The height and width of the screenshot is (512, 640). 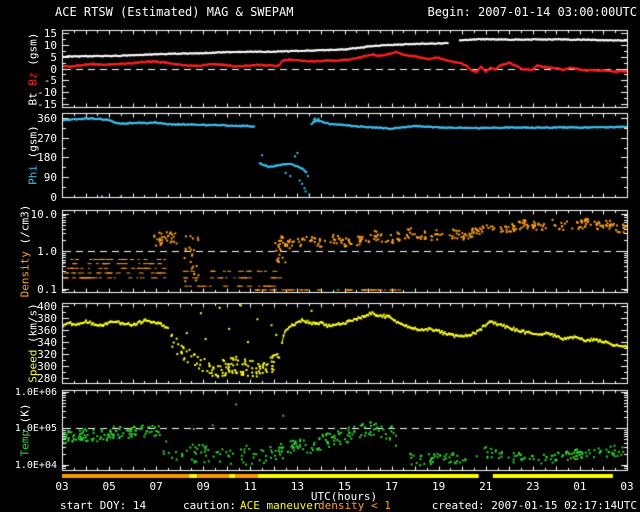 I want to click on panel-ylabel-mag: Bt Bz (gsm), so click(x=33, y=68).